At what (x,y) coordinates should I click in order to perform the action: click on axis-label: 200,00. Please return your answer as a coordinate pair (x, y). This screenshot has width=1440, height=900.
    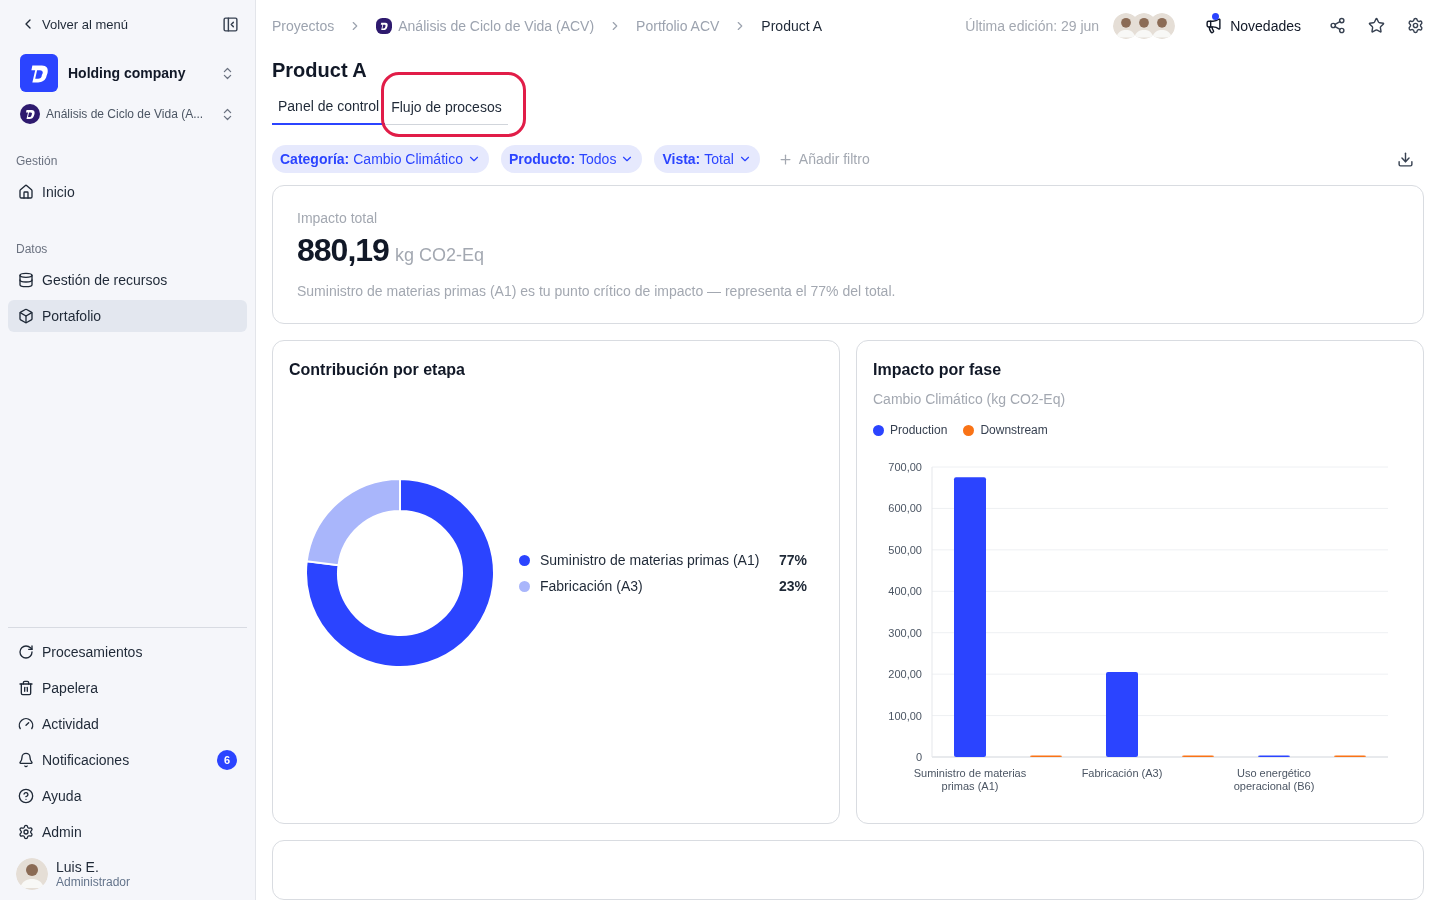
    Looking at the image, I should click on (905, 674).